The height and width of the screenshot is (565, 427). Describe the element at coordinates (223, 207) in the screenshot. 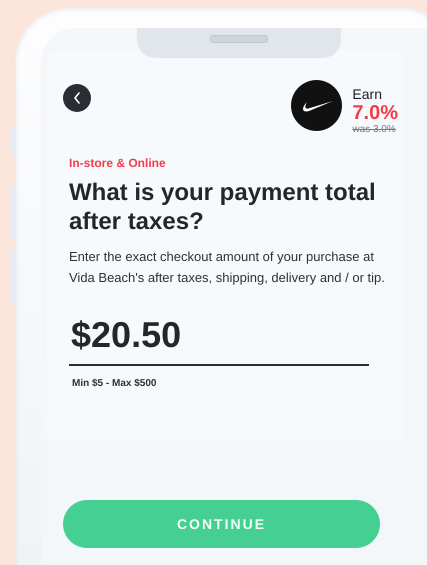

I see `question-title: What is your payment total after taxes?` at that location.